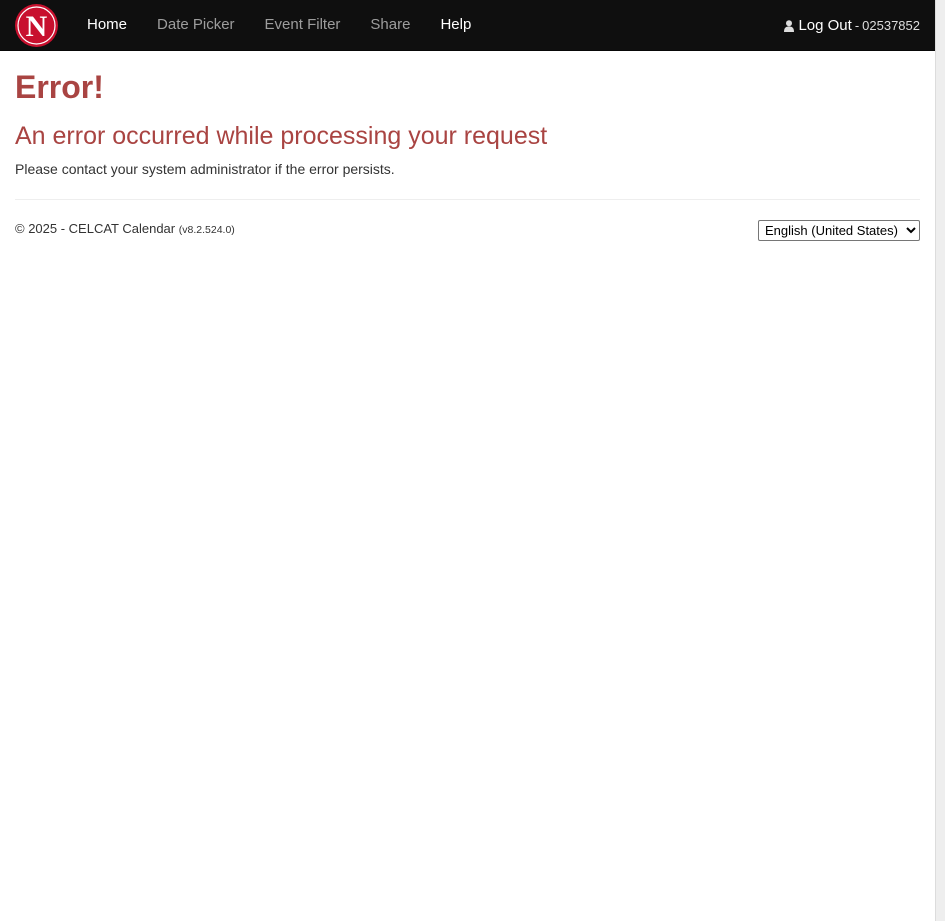 The height and width of the screenshot is (921, 945). Describe the element at coordinates (95, 228) in the screenshot. I see `copyright-text: © 2025 - CELCAT Calendar` at that location.